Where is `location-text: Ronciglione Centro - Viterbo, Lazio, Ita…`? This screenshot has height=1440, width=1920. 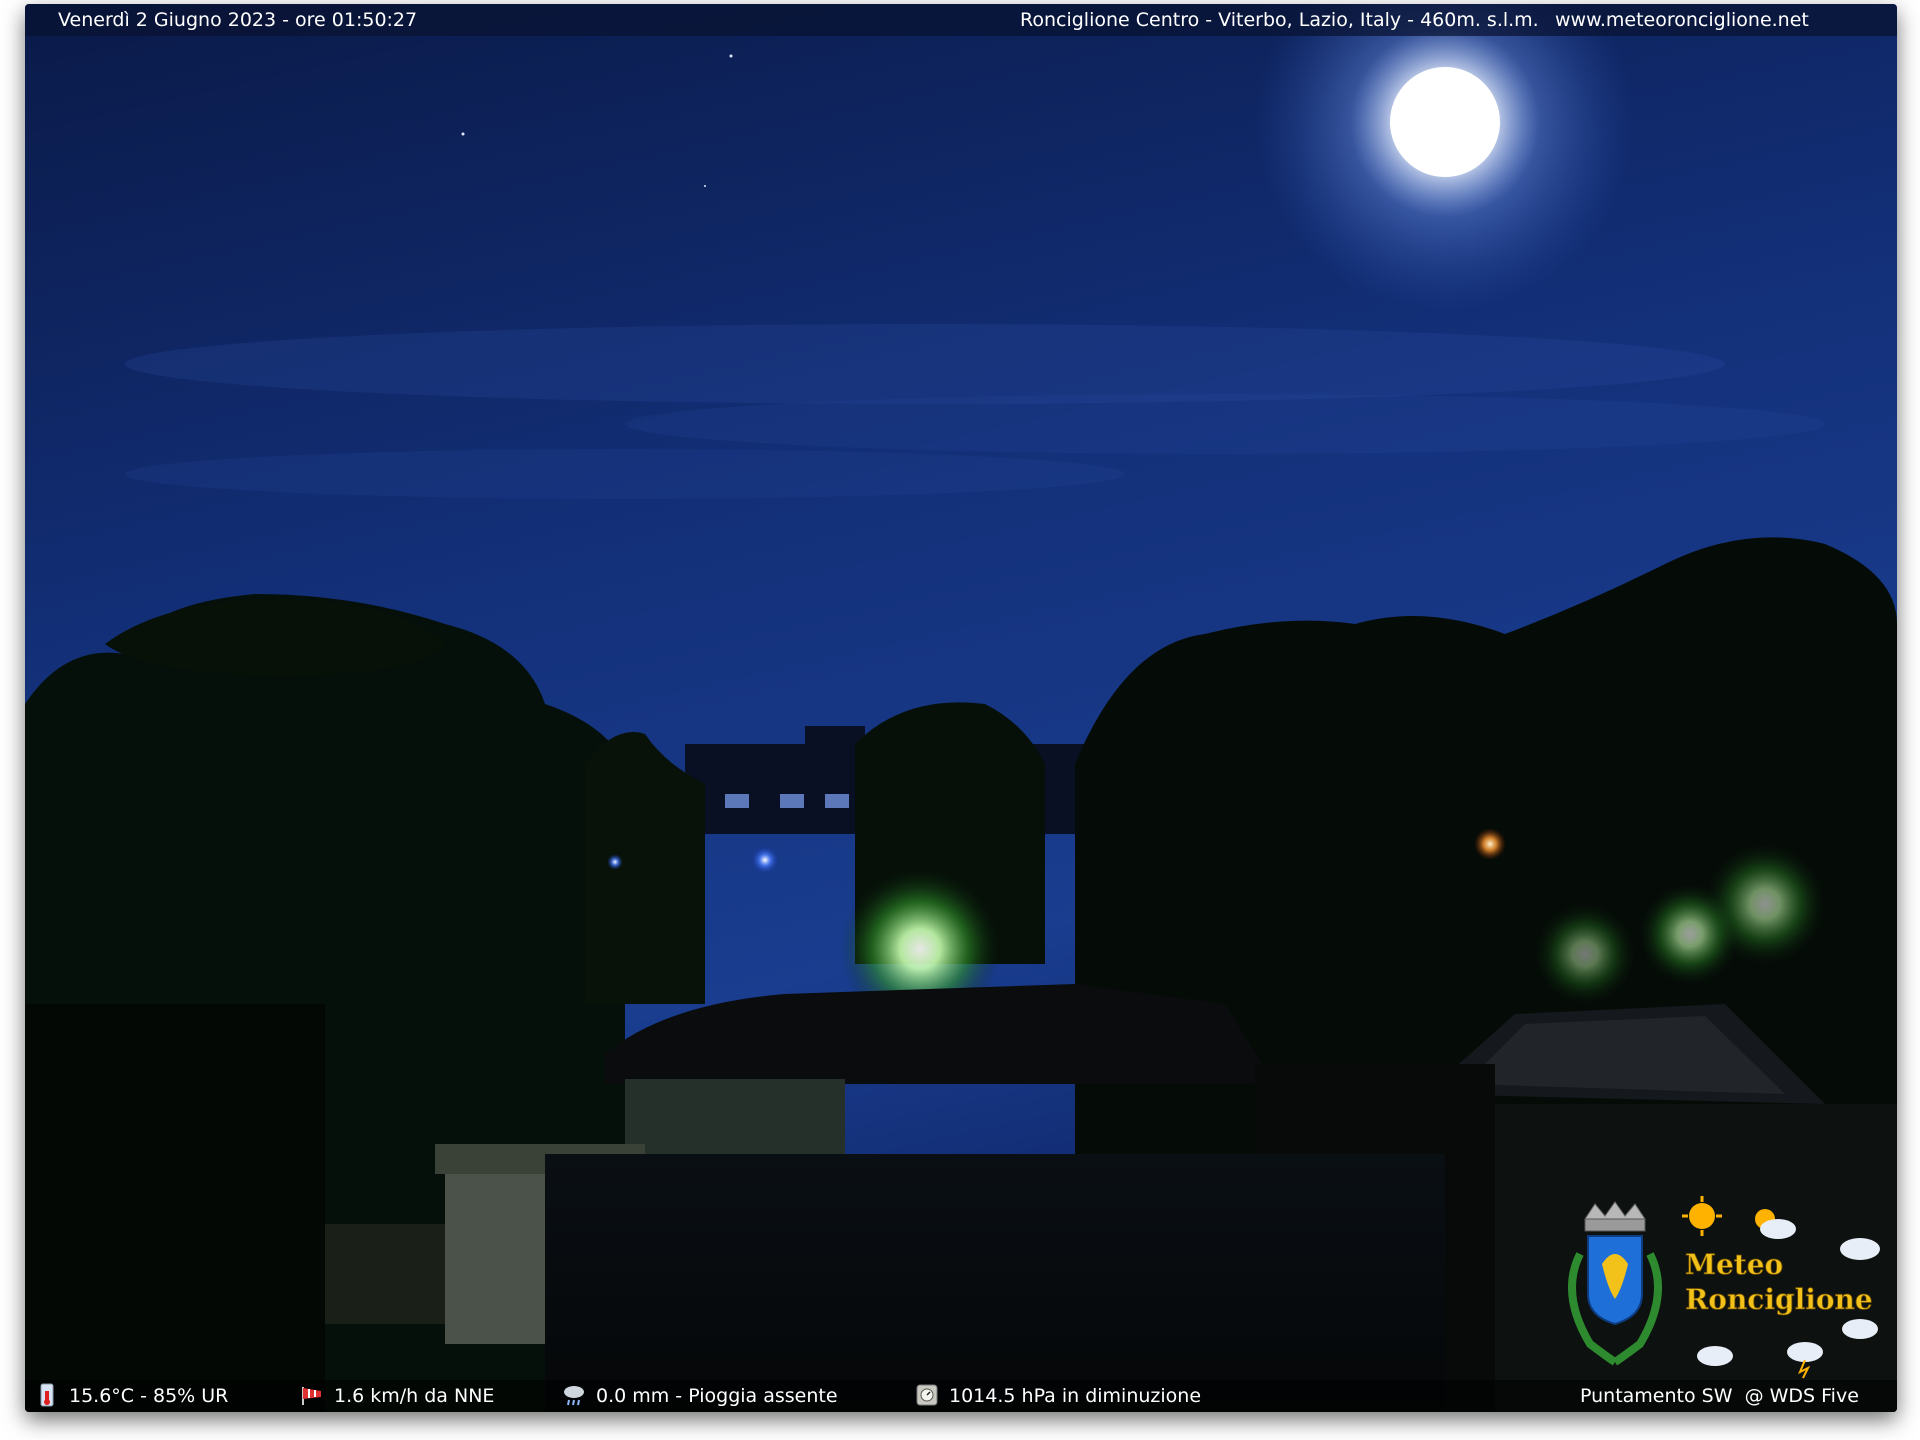 location-text: Ronciglione Centro - Viterbo, Lazio, Ita… is located at coordinates (1279, 20).